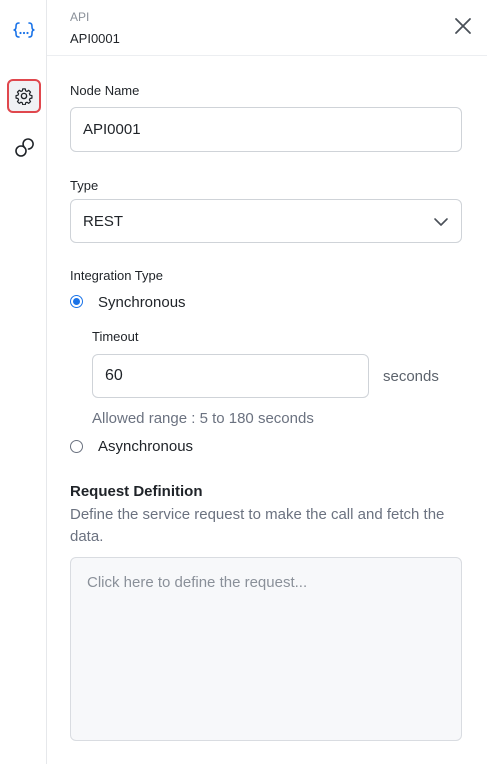 Image resolution: width=487 pixels, height=764 pixels. I want to click on type-label: Type, so click(84, 185).